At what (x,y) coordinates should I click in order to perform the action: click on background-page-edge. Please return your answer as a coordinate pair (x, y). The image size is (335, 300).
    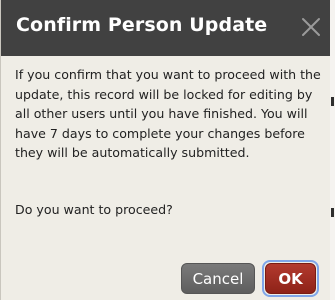
    Looking at the image, I should click on (332, 150).